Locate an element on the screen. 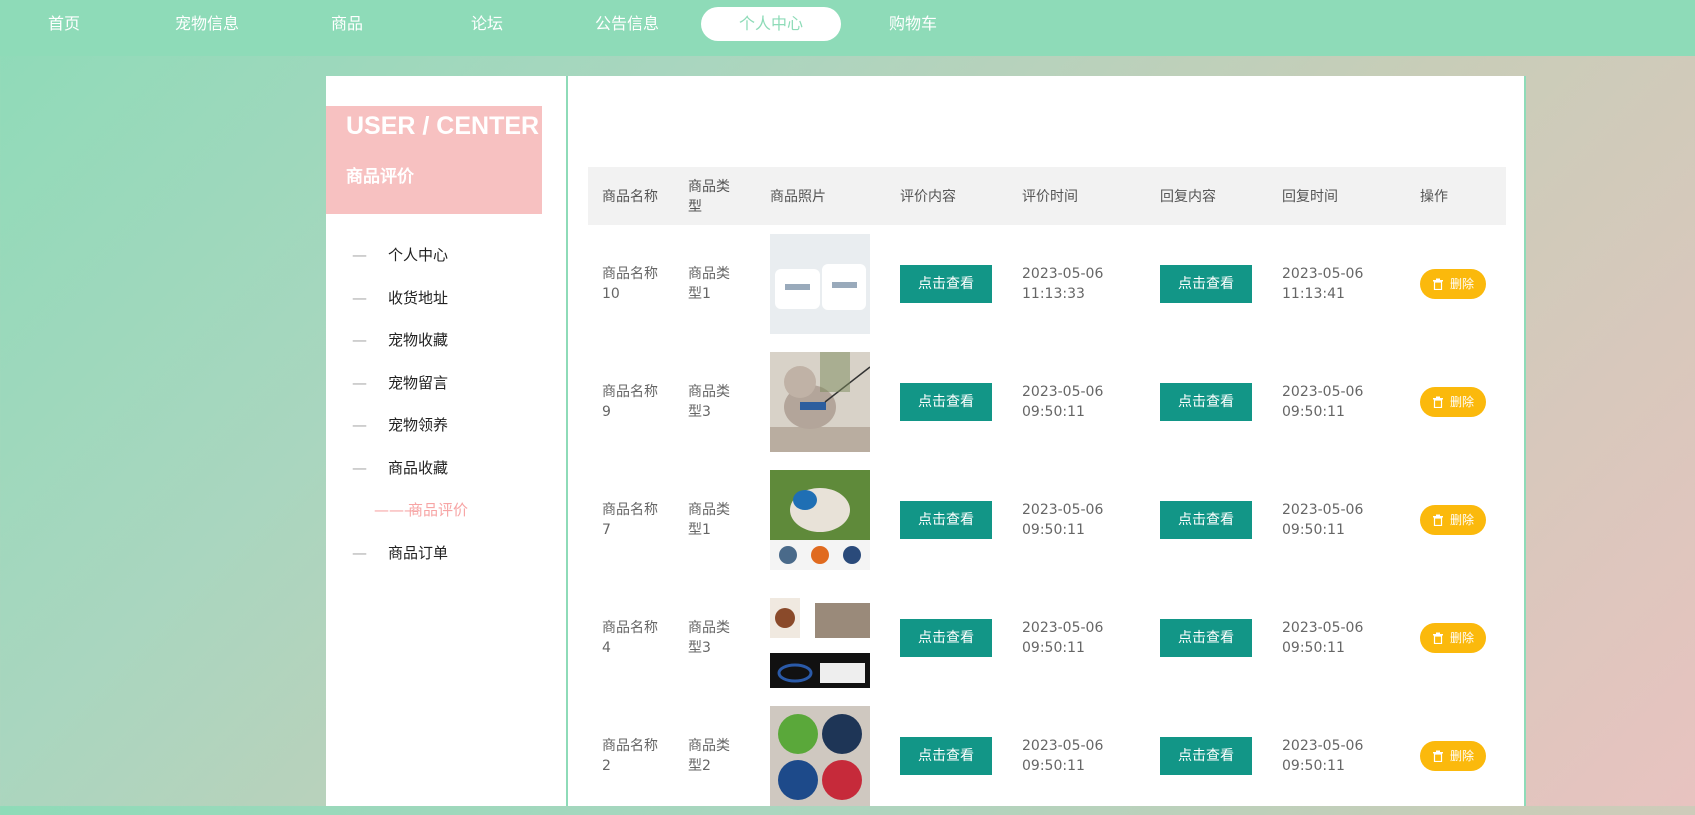 The width and height of the screenshot is (1695, 815). sidebar-title-en: USER / CENTER is located at coordinates (443, 126).